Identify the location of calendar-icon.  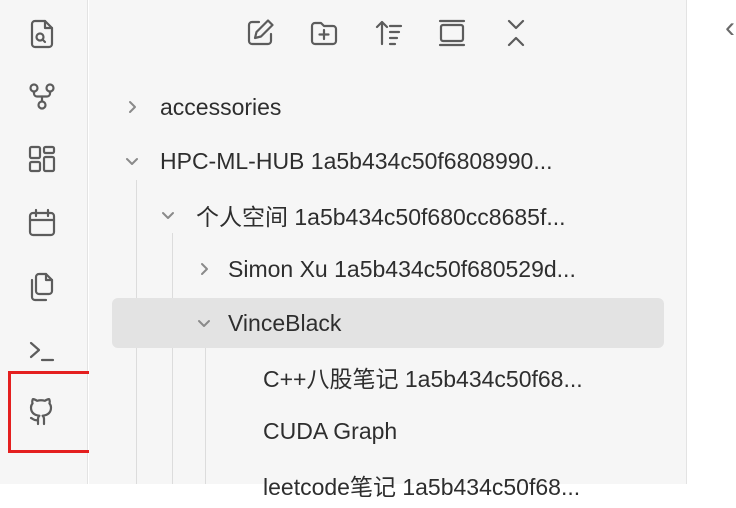
(42, 223).